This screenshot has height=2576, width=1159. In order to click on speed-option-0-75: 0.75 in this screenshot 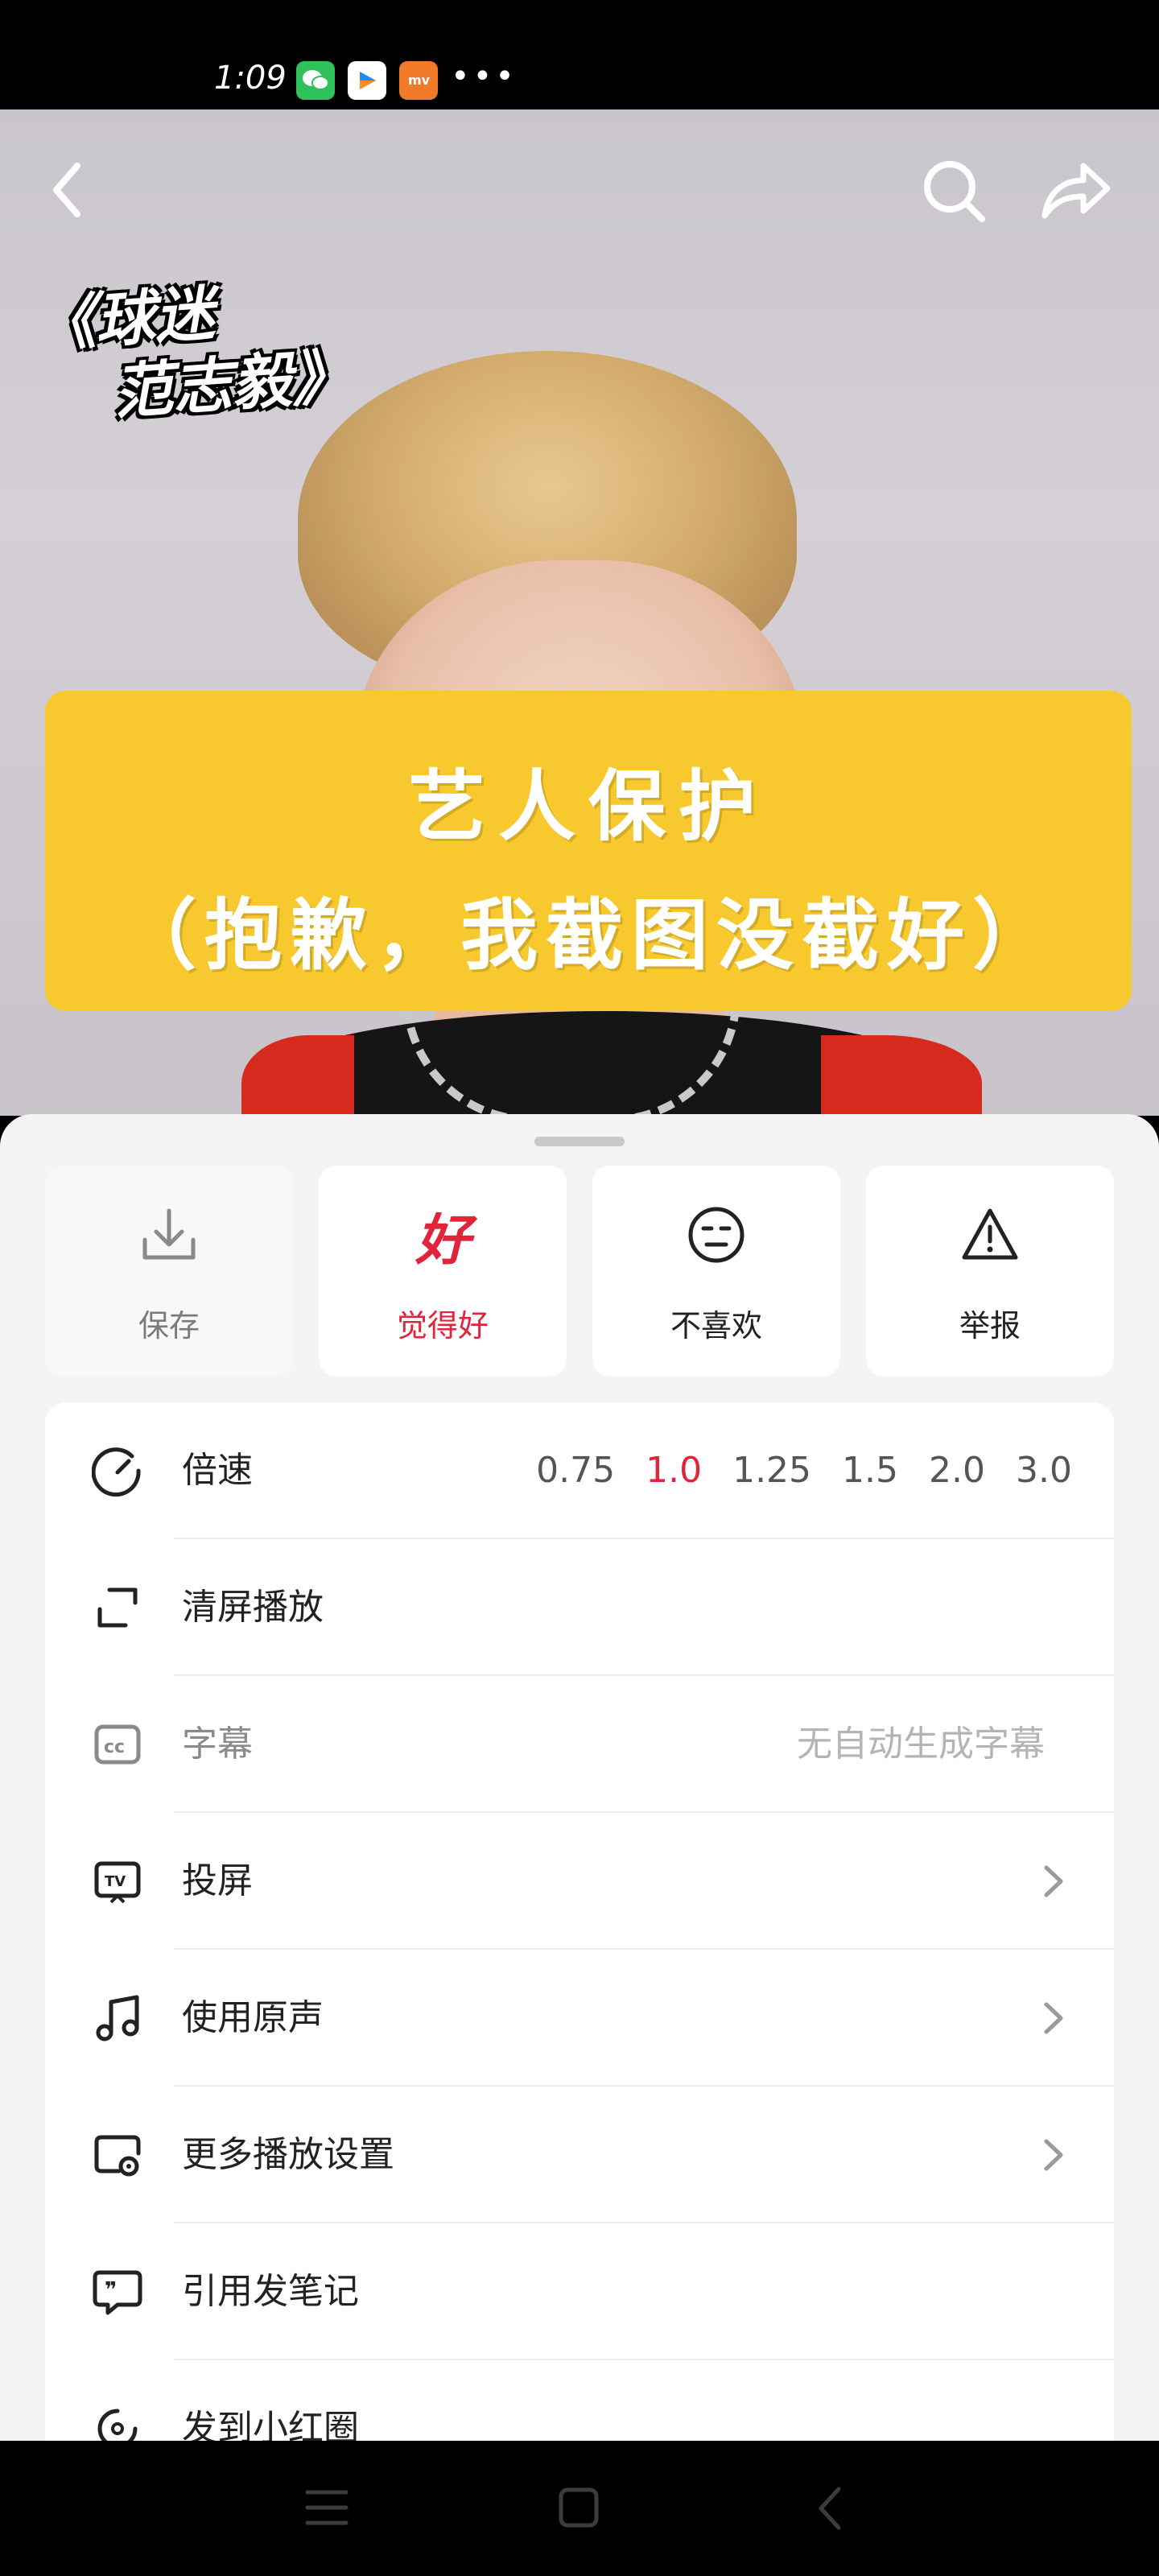, I will do `click(575, 1470)`.